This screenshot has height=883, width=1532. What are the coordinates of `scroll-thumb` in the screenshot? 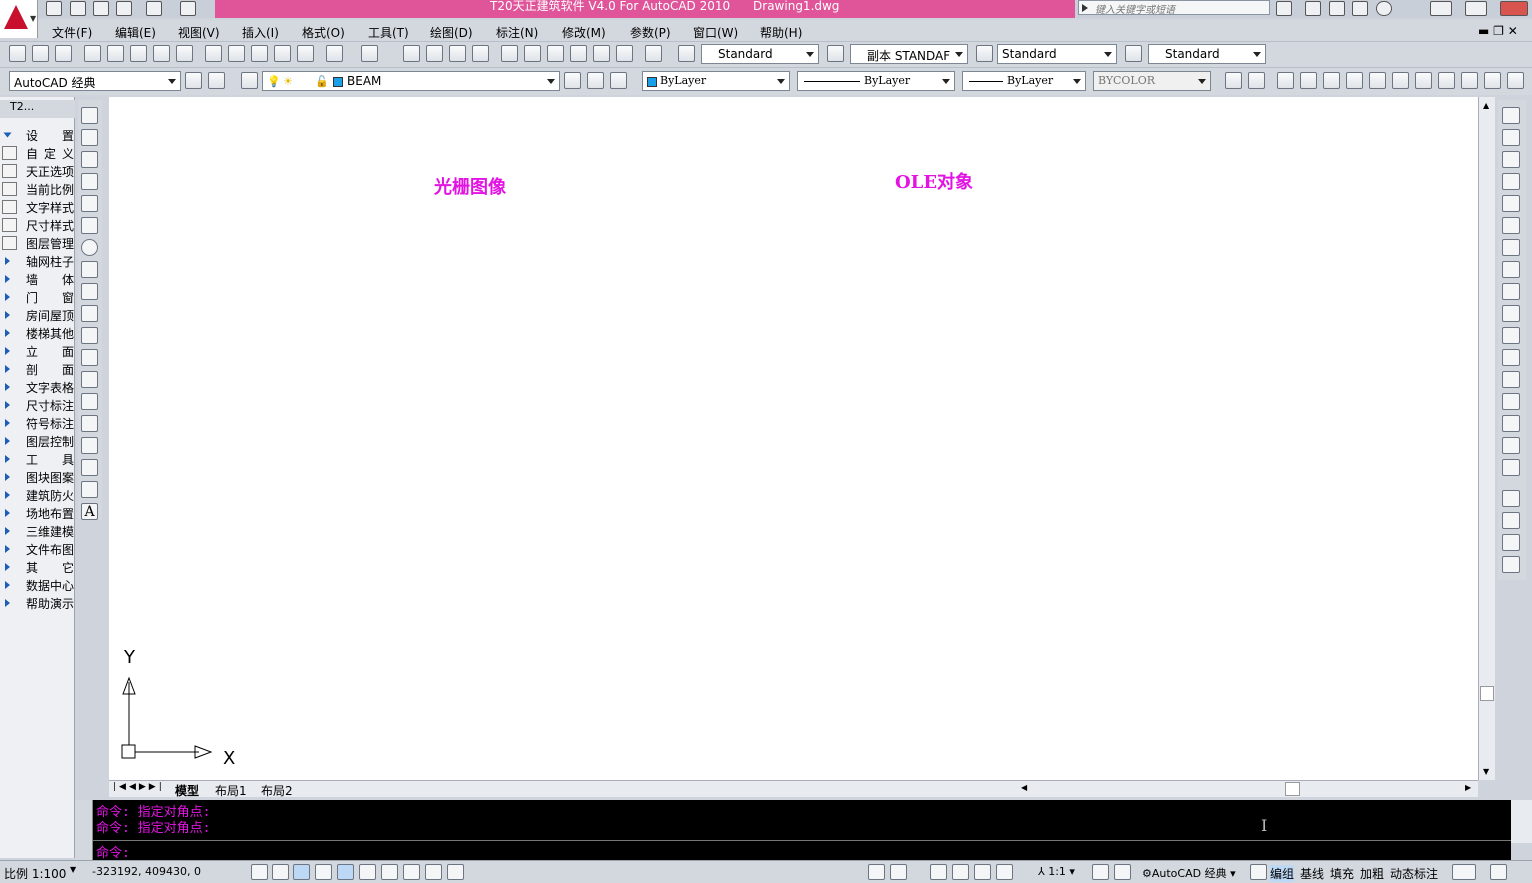 It's located at (1487, 693).